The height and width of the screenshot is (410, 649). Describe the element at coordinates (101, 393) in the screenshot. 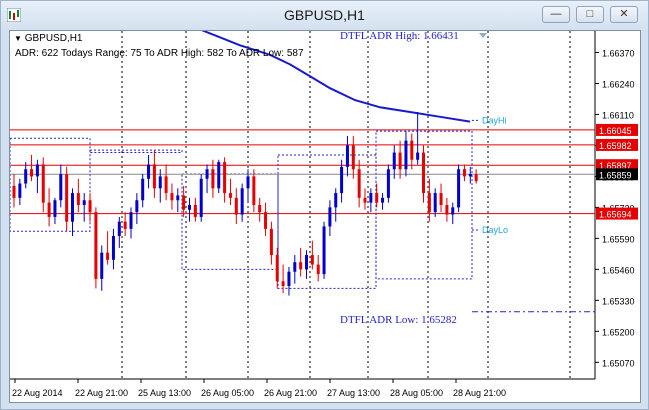

I see `time-tick-label: 22 Aug 21:00` at that location.